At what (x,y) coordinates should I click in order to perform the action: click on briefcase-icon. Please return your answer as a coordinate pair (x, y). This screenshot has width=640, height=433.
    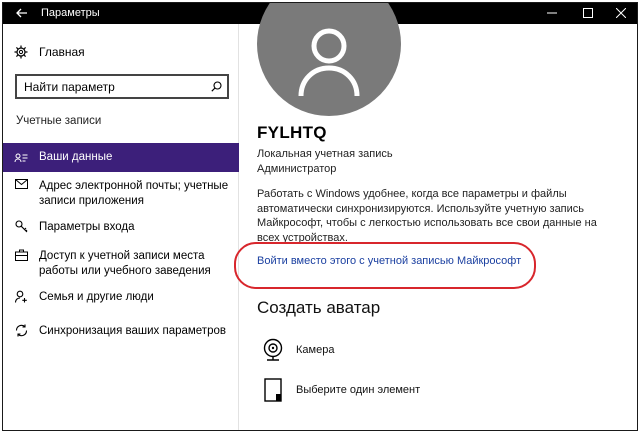
    Looking at the image, I should click on (21, 253).